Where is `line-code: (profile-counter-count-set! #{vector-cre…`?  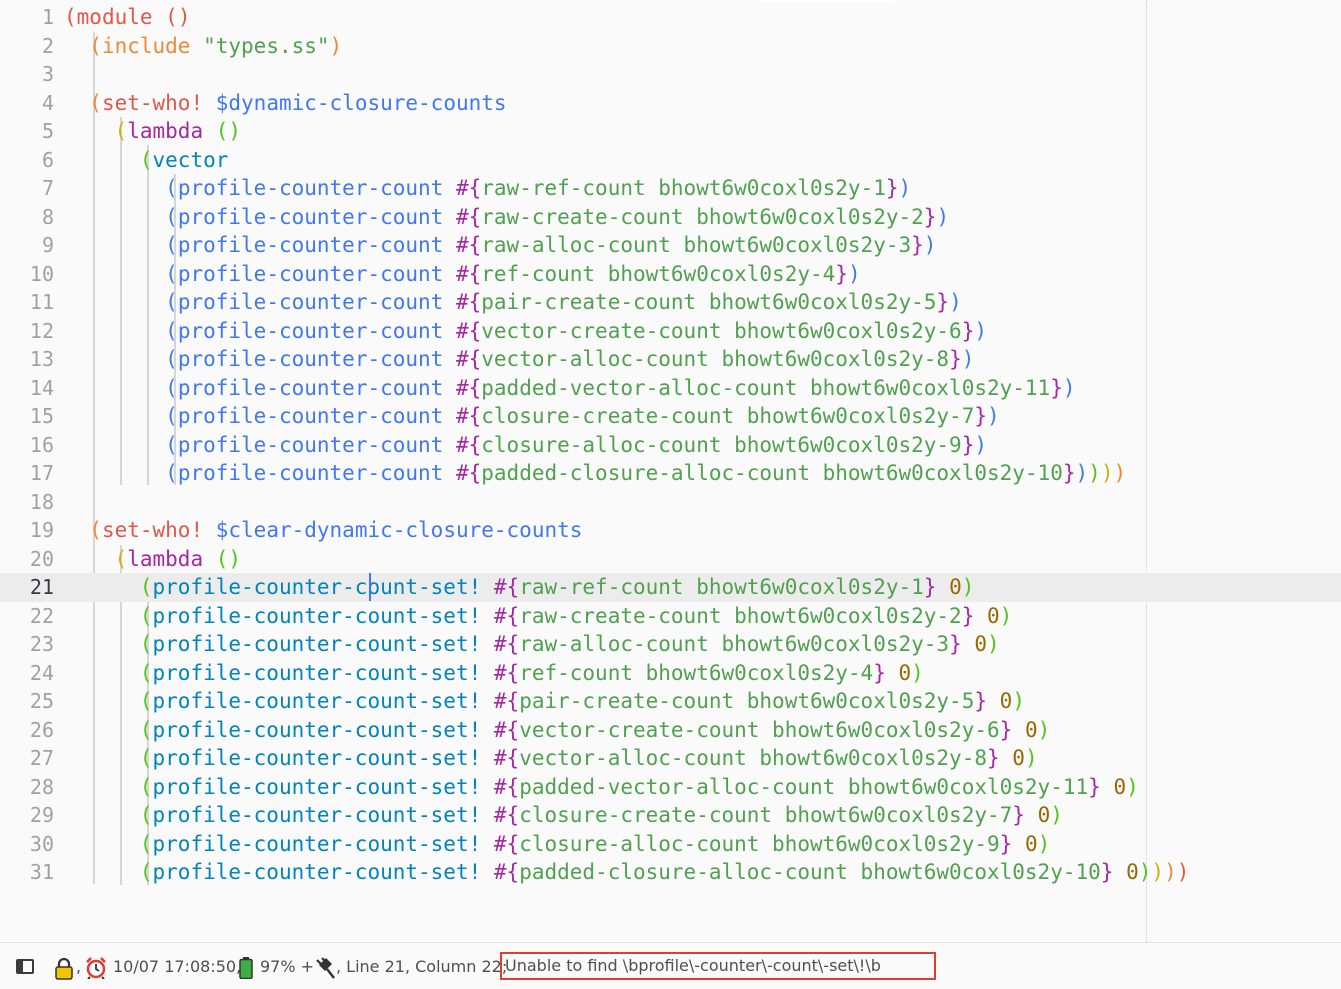
line-code: (profile-counter-count-set! #{vector-cre… is located at coordinates (557, 730).